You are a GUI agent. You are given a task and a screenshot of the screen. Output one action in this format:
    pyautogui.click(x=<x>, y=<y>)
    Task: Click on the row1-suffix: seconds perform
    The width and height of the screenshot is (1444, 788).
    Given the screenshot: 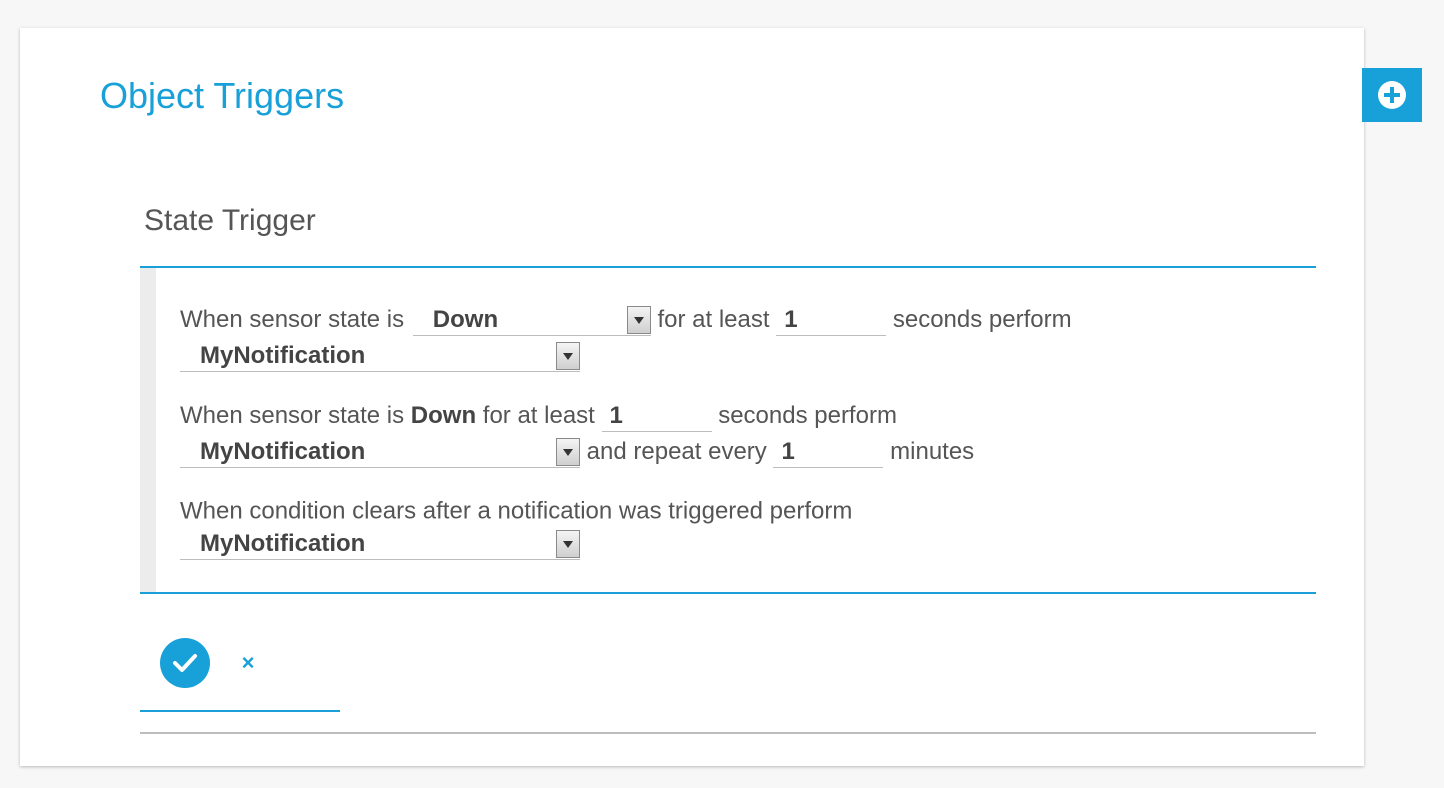 What is the action you would take?
    pyautogui.click(x=982, y=319)
    